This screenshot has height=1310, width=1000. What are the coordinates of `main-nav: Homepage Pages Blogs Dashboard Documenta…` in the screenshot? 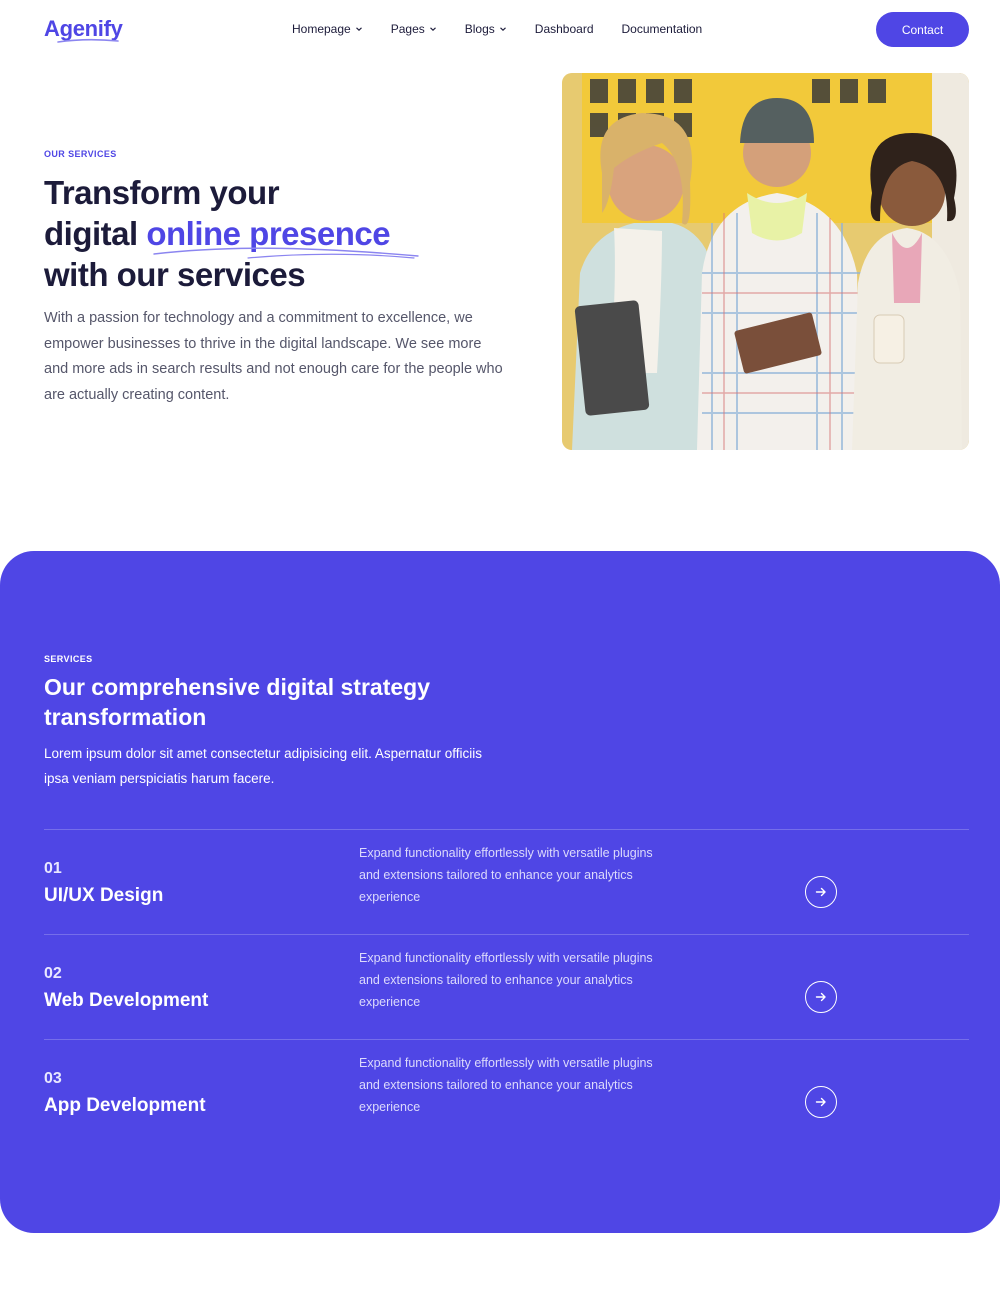 It's located at (511, 29).